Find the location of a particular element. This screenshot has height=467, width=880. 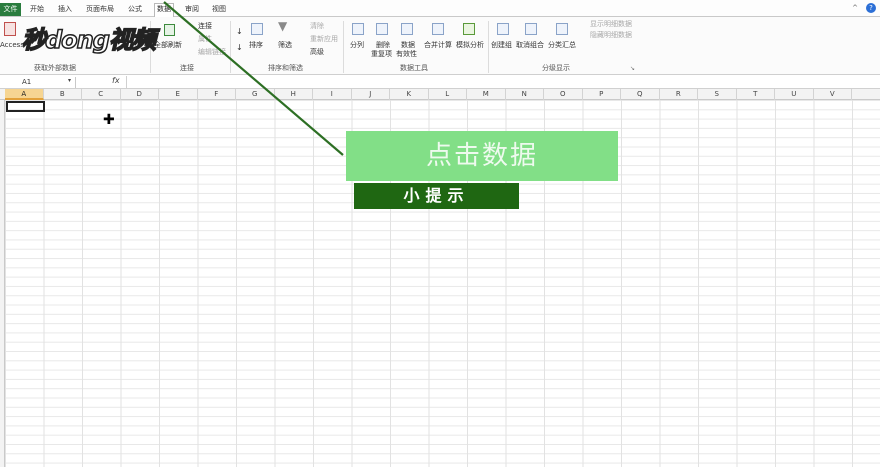

remove-duplicates-icon is located at coordinates (382, 29).